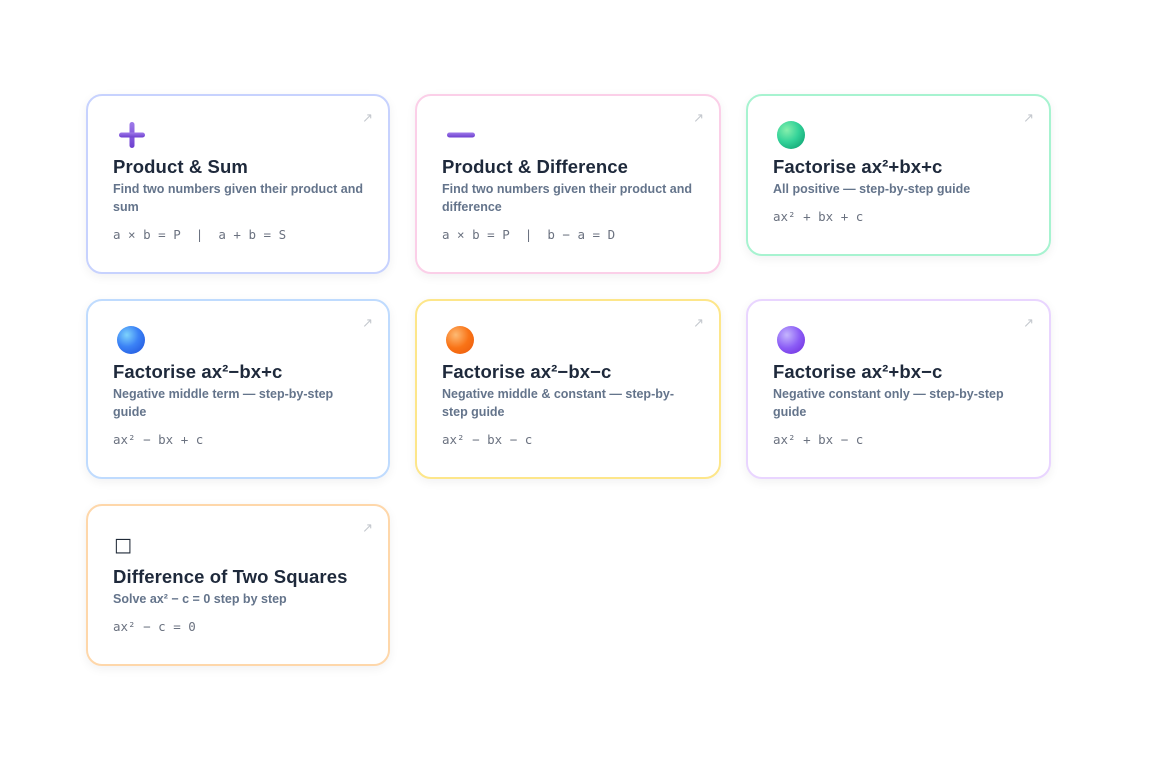  Describe the element at coordinates (460, 340) in the screenshot. I see `orange-circle-icon` at that location.